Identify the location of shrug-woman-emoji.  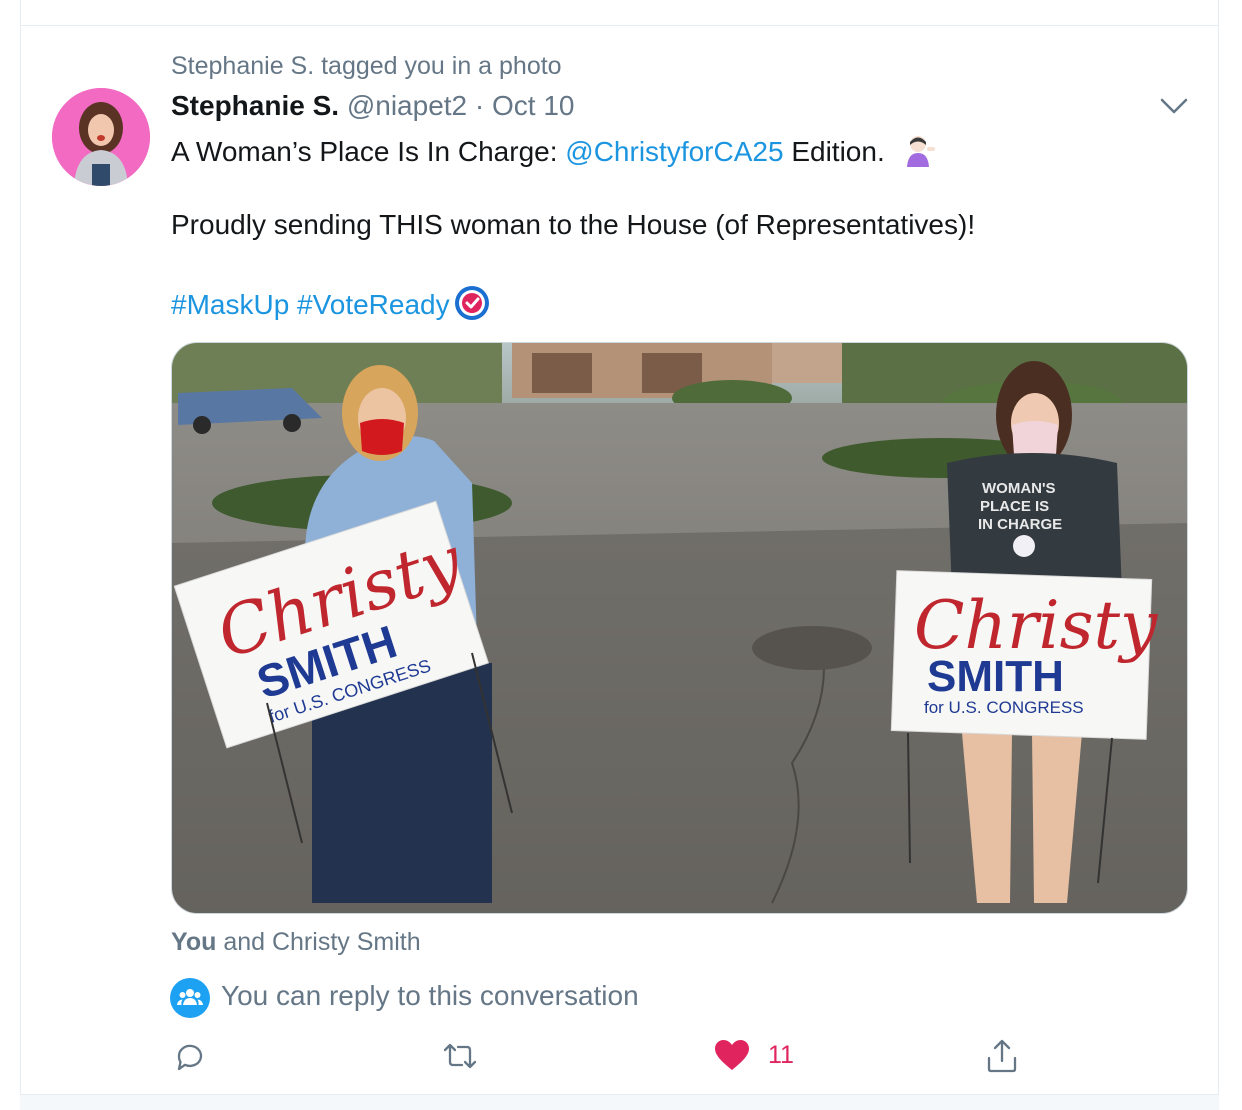
(918, 153).